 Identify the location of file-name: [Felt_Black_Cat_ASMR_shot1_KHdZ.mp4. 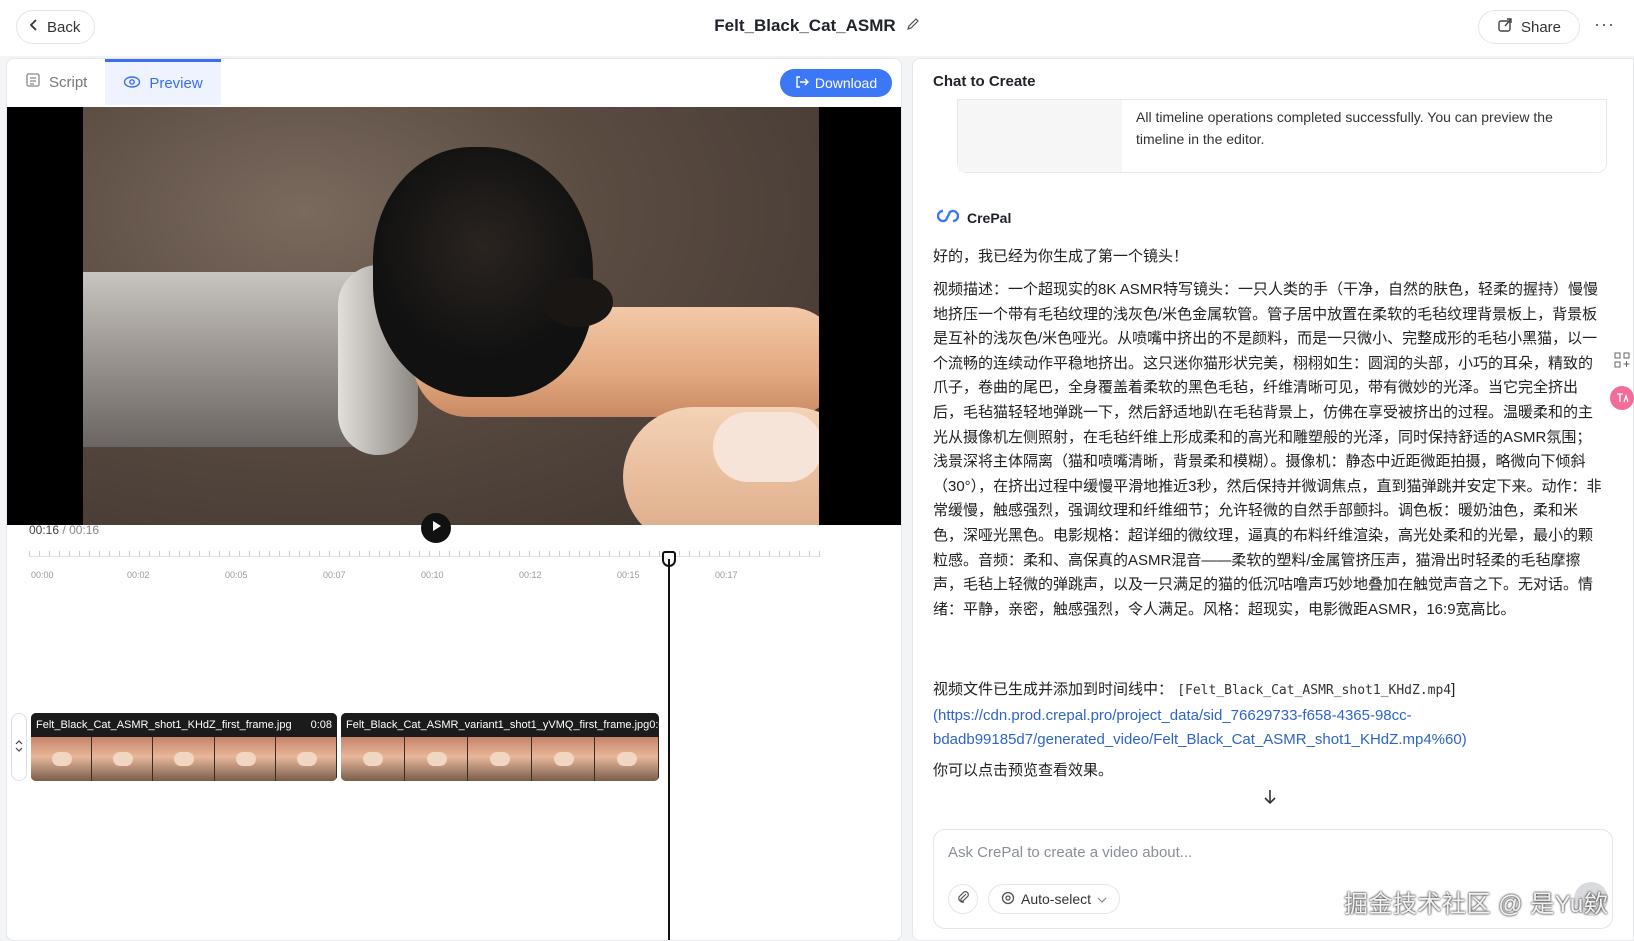
(1314, 690).